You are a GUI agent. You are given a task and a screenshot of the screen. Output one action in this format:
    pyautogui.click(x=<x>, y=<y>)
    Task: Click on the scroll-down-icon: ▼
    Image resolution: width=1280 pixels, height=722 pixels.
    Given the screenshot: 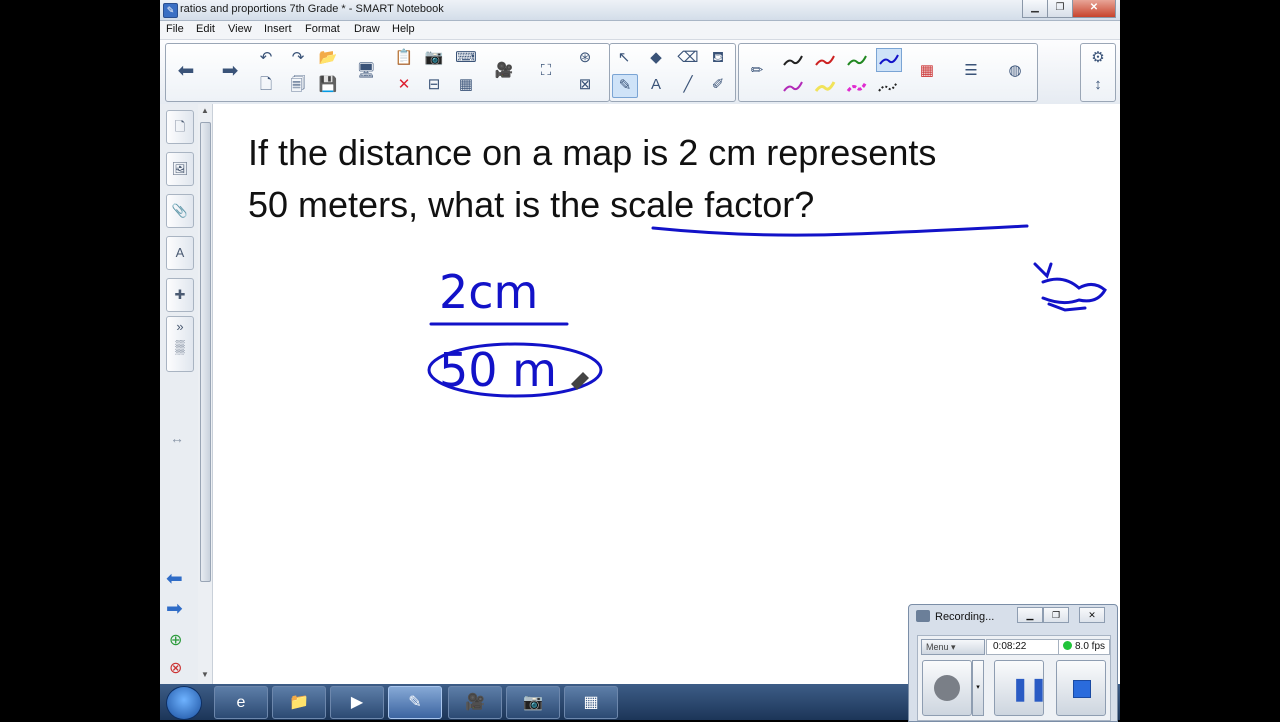 What is the action you would take?
    pyautogui.click(x=205, y=674)
    